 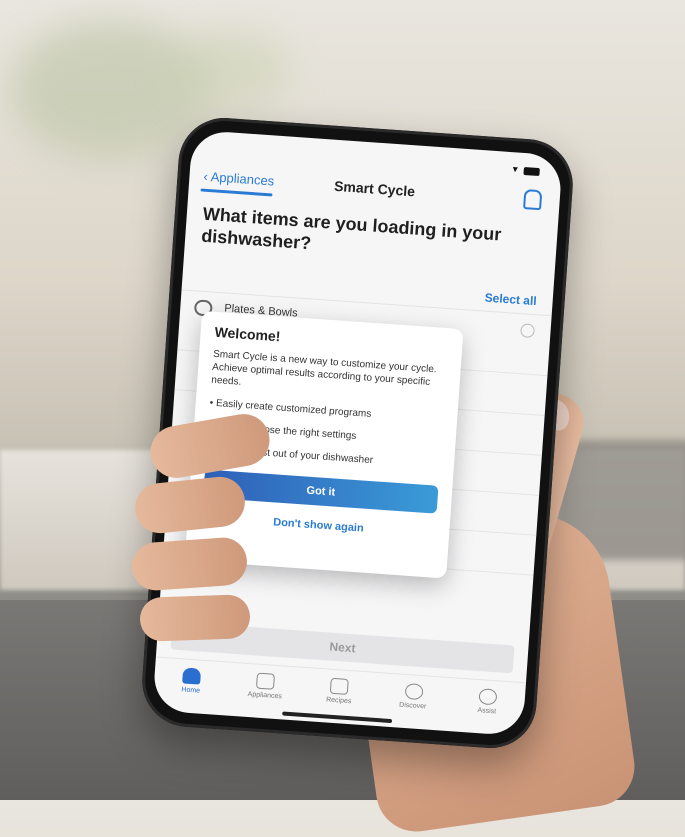 What do you see at coordinates (192, 676) in the screenshot?
I see `home-icon` at bounding box center [192, 676].